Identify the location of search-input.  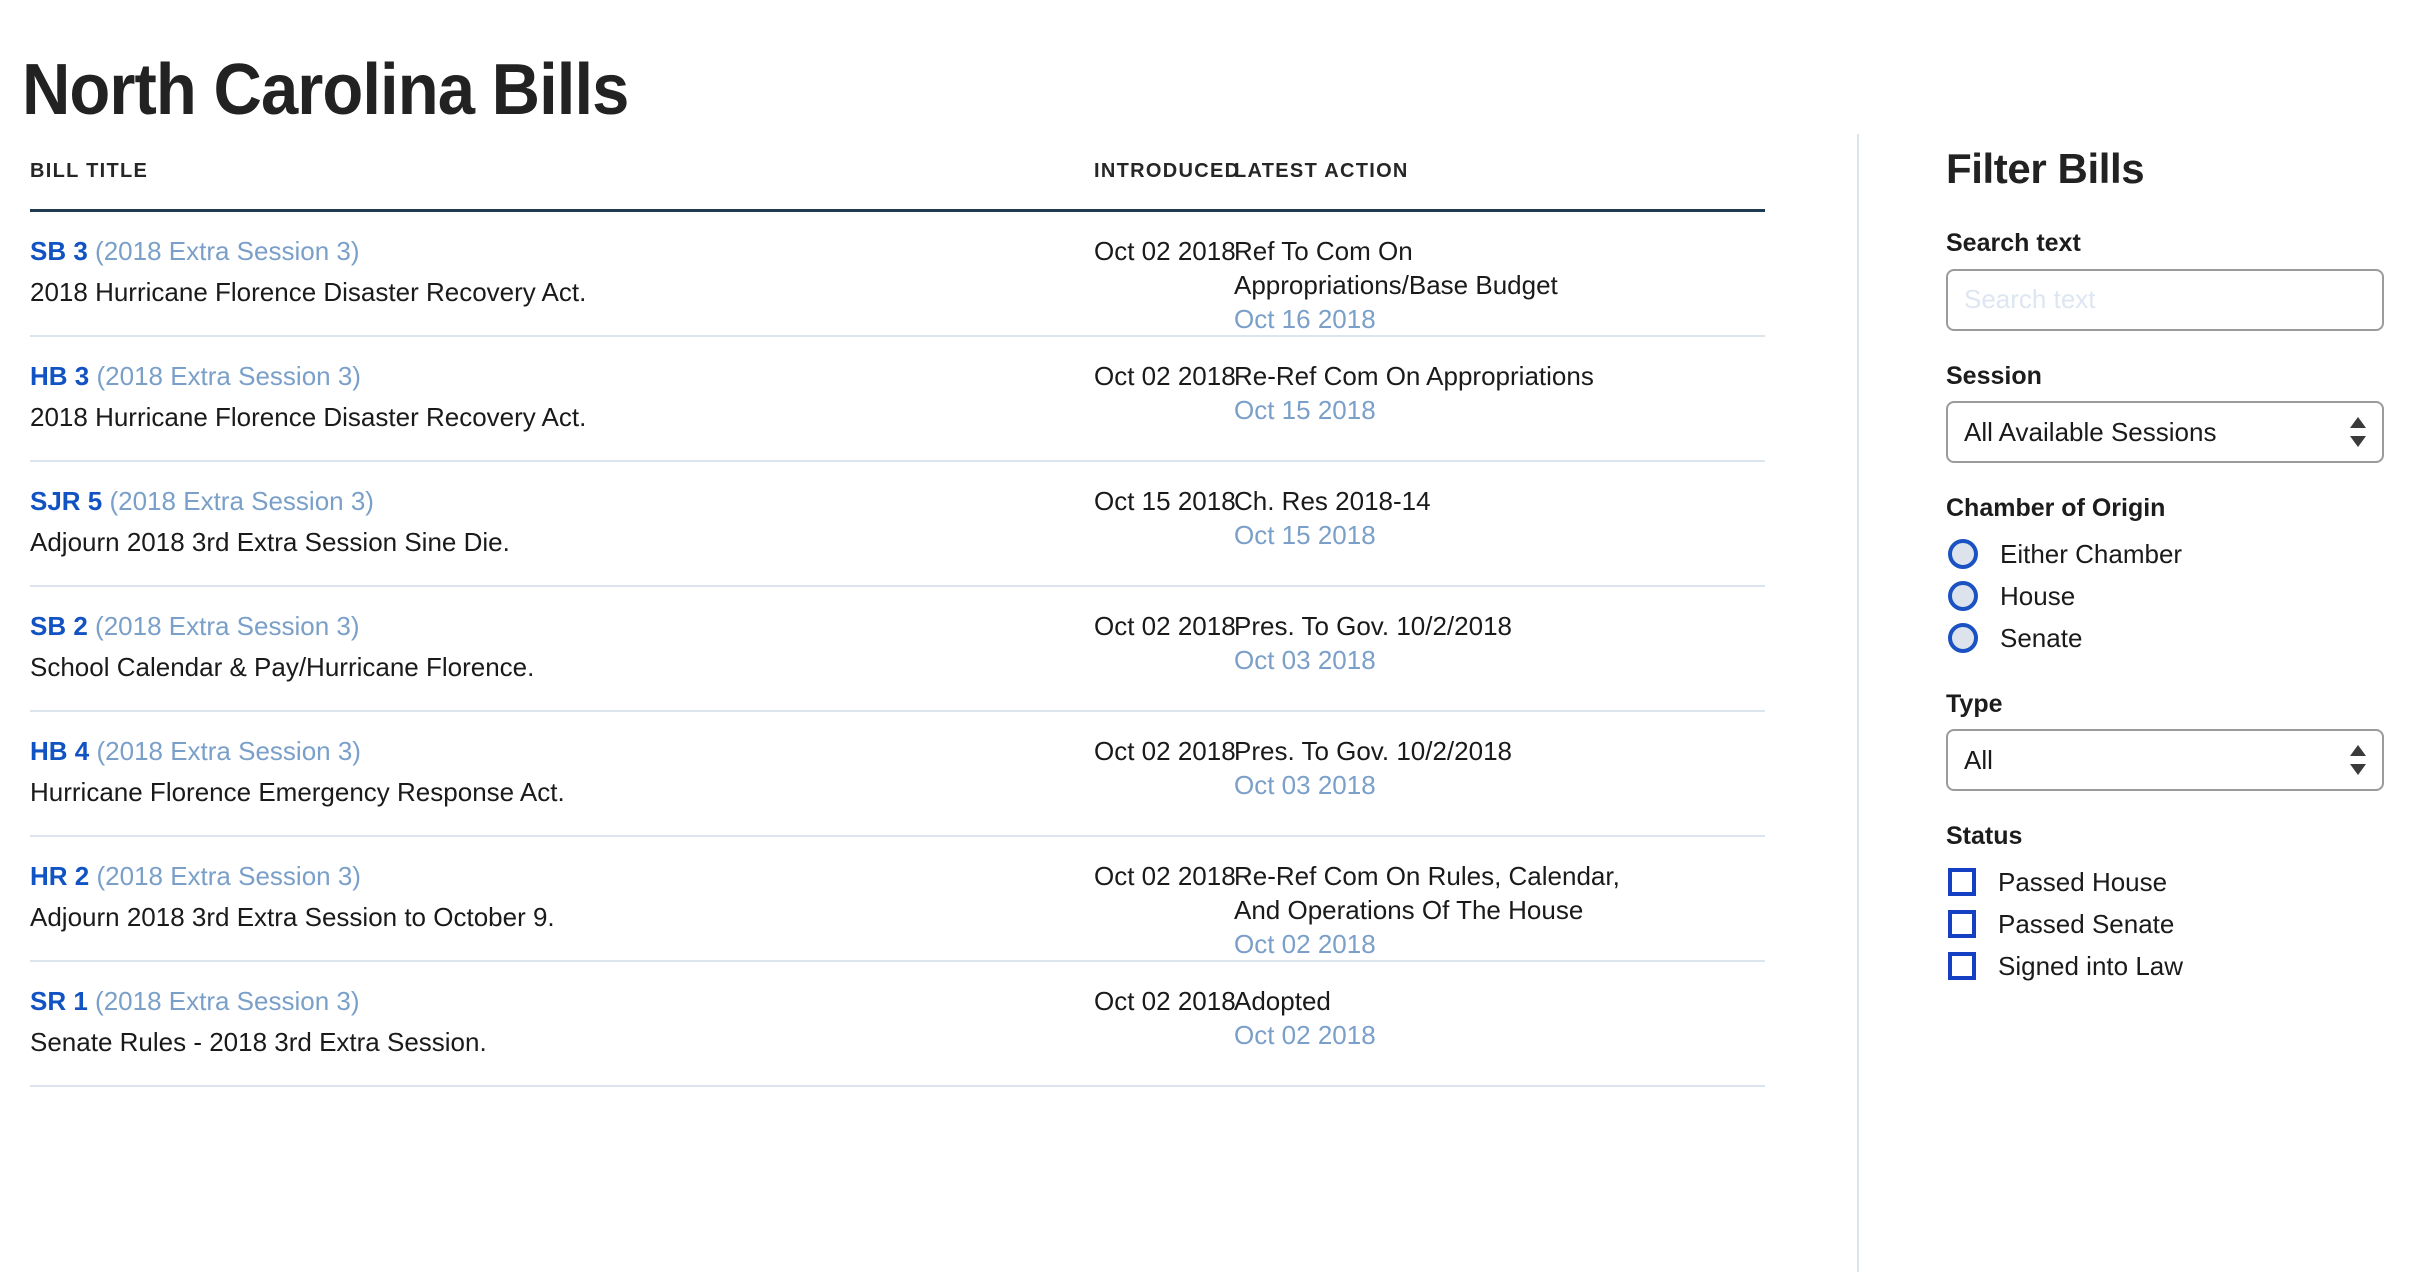
(2165, 299).